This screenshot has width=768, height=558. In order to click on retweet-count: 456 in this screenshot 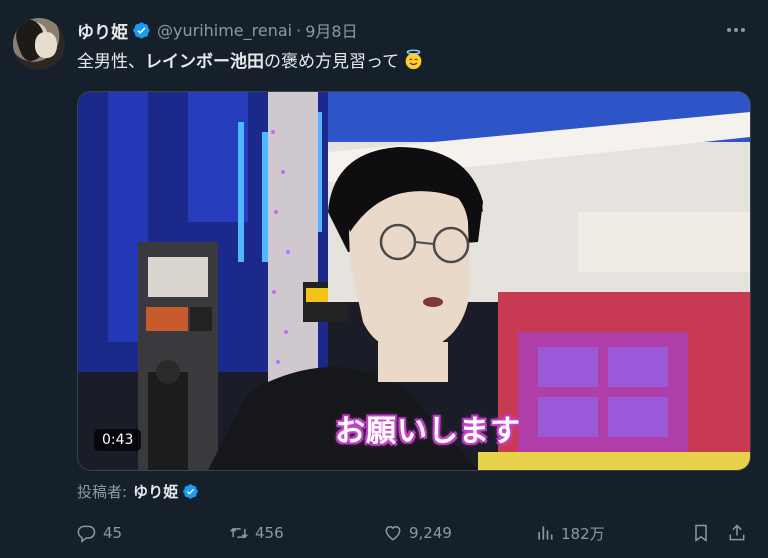, I will do `click(269, 533)`.